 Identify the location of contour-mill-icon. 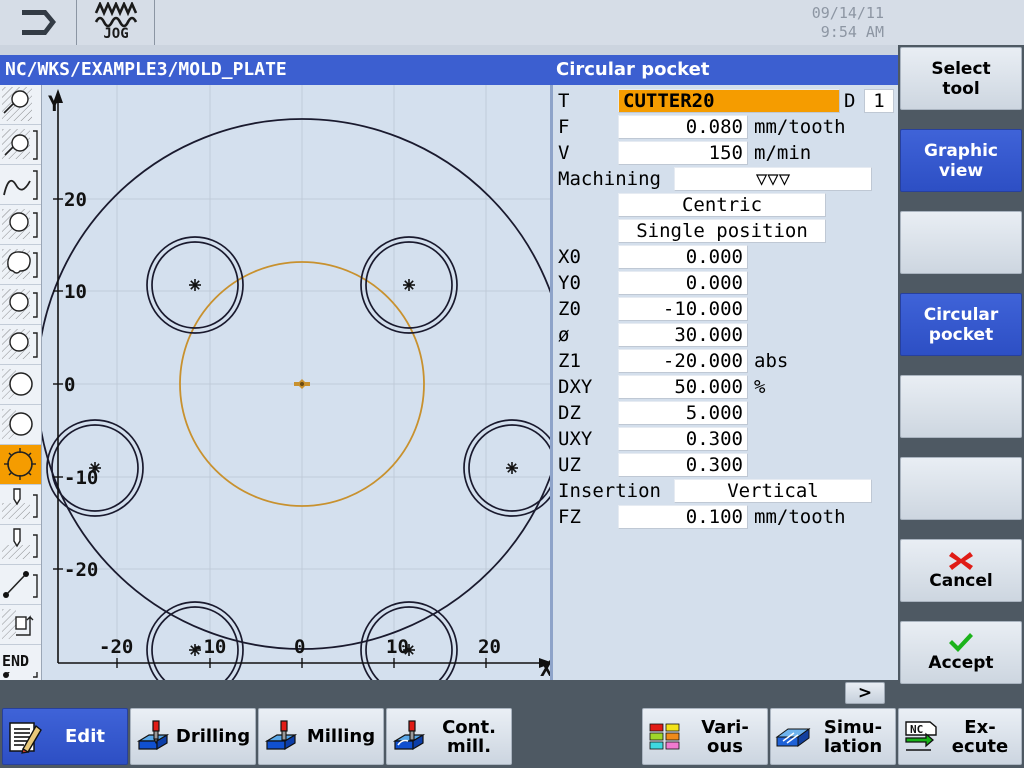
(409, 737).